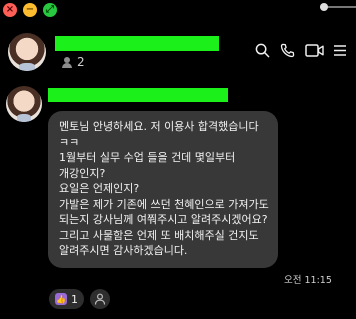  I want to click on message-timestamp: 오전 11:15, so click(308, 280).